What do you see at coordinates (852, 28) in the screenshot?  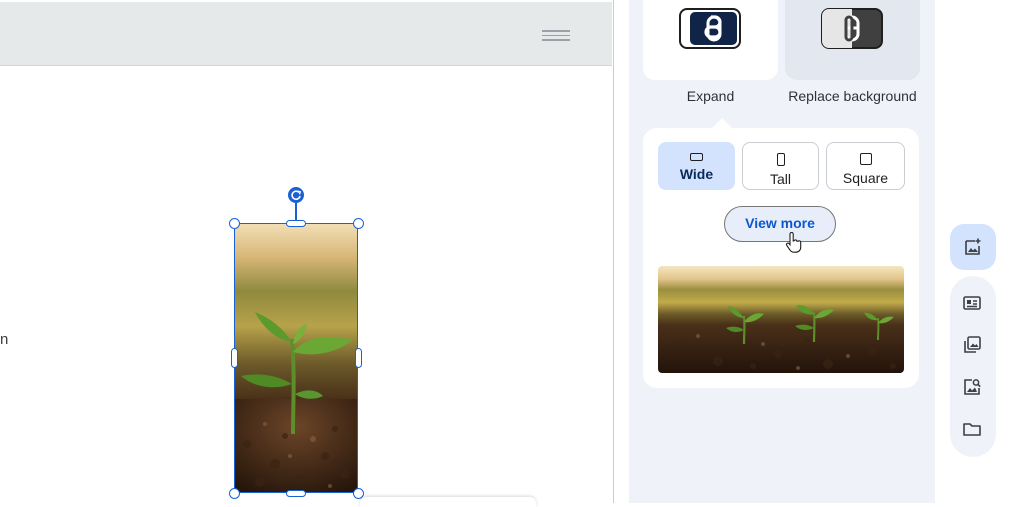 I see `replace-background-icon` at bounding box center [852, 28].